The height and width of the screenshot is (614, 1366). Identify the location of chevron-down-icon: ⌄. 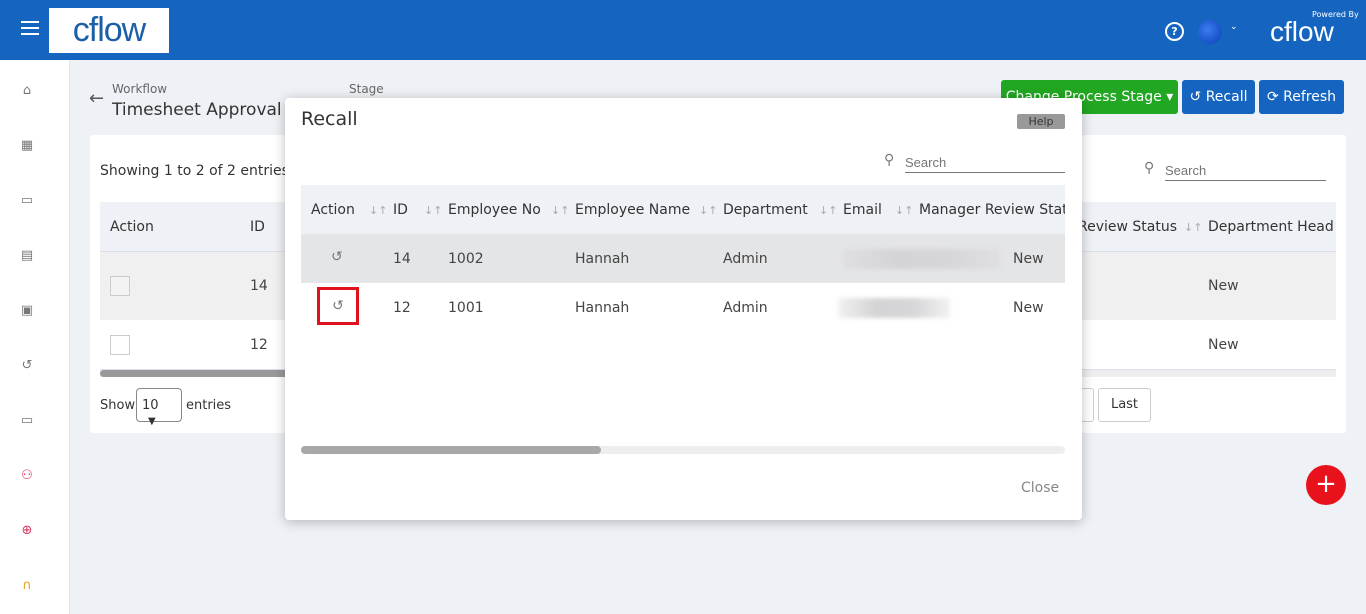
(1234, 27).